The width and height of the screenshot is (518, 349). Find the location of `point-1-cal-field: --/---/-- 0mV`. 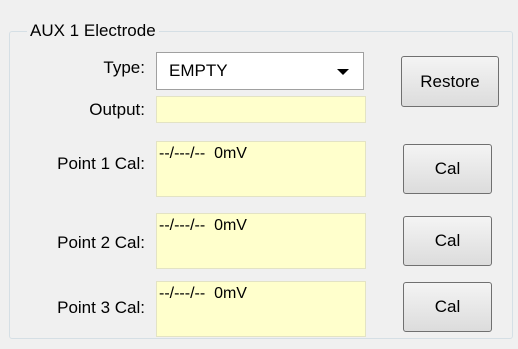

point-1-cal-field: --/---/-- 0mV is located at coordinates (261, 169).